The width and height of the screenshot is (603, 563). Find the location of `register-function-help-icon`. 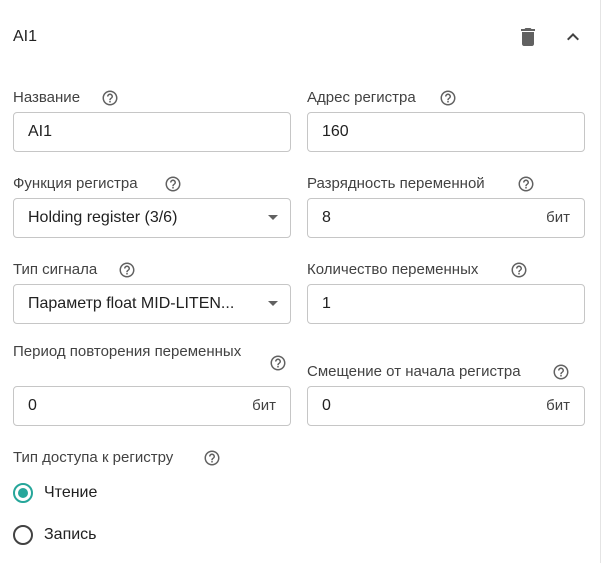

register-function-help-icon is located at coordinates (173, 184).